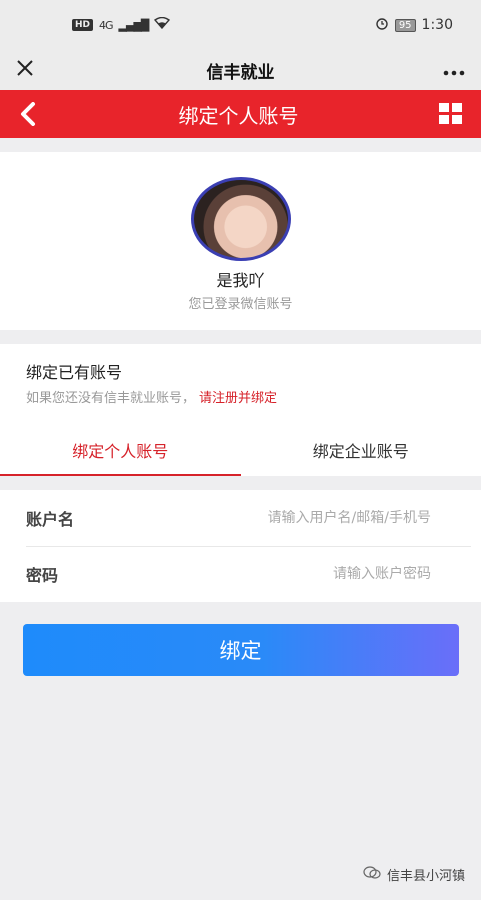  Describe the element at coordinates (28, 70) in the screenshot. I see `close-icon` at that location.